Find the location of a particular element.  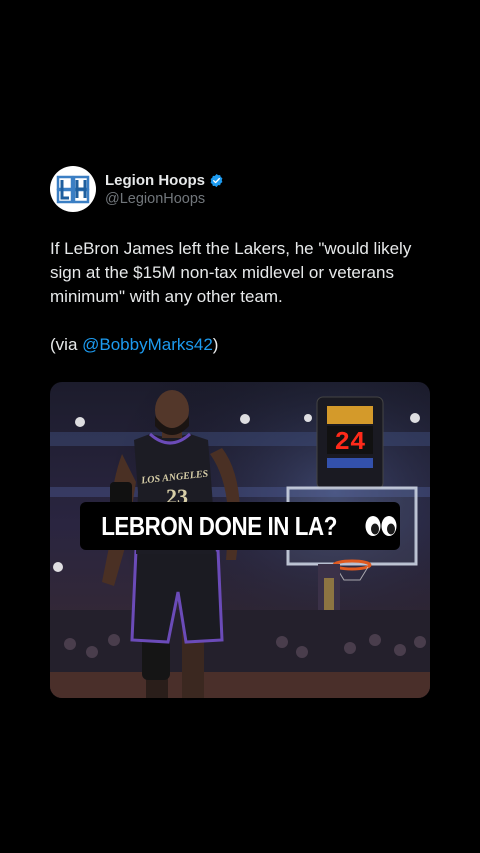

legion-hoops-logo-icon is located at coordinates (73, 189).